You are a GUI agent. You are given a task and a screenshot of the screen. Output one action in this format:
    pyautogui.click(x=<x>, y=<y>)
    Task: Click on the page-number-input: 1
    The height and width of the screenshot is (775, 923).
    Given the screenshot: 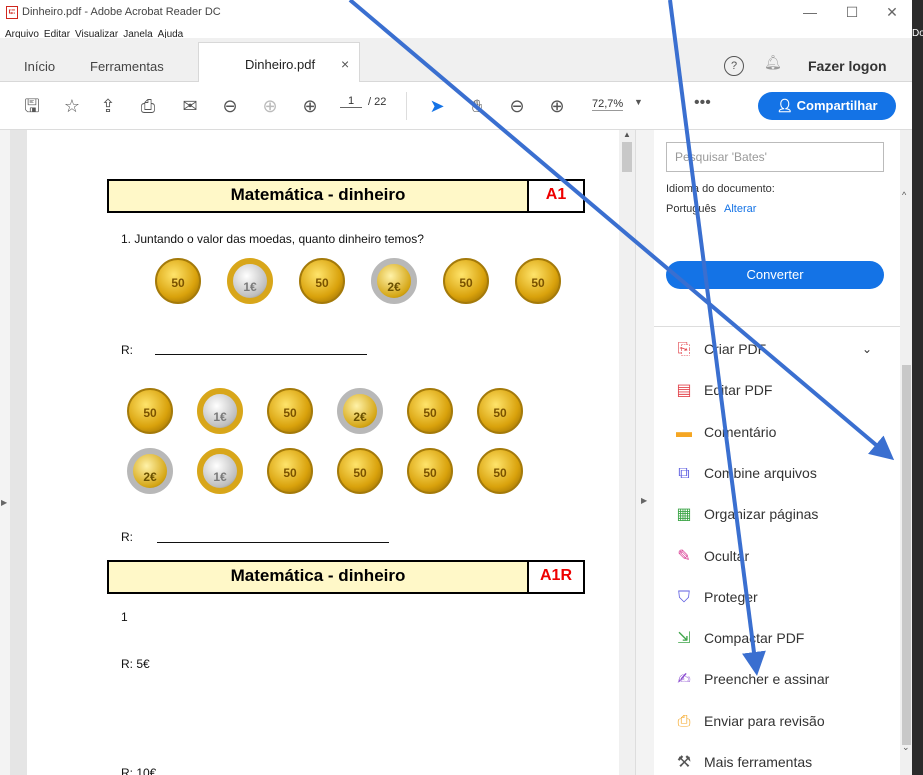 What is the action you would take?
    pyautogui.click(x=351, y=101)
    